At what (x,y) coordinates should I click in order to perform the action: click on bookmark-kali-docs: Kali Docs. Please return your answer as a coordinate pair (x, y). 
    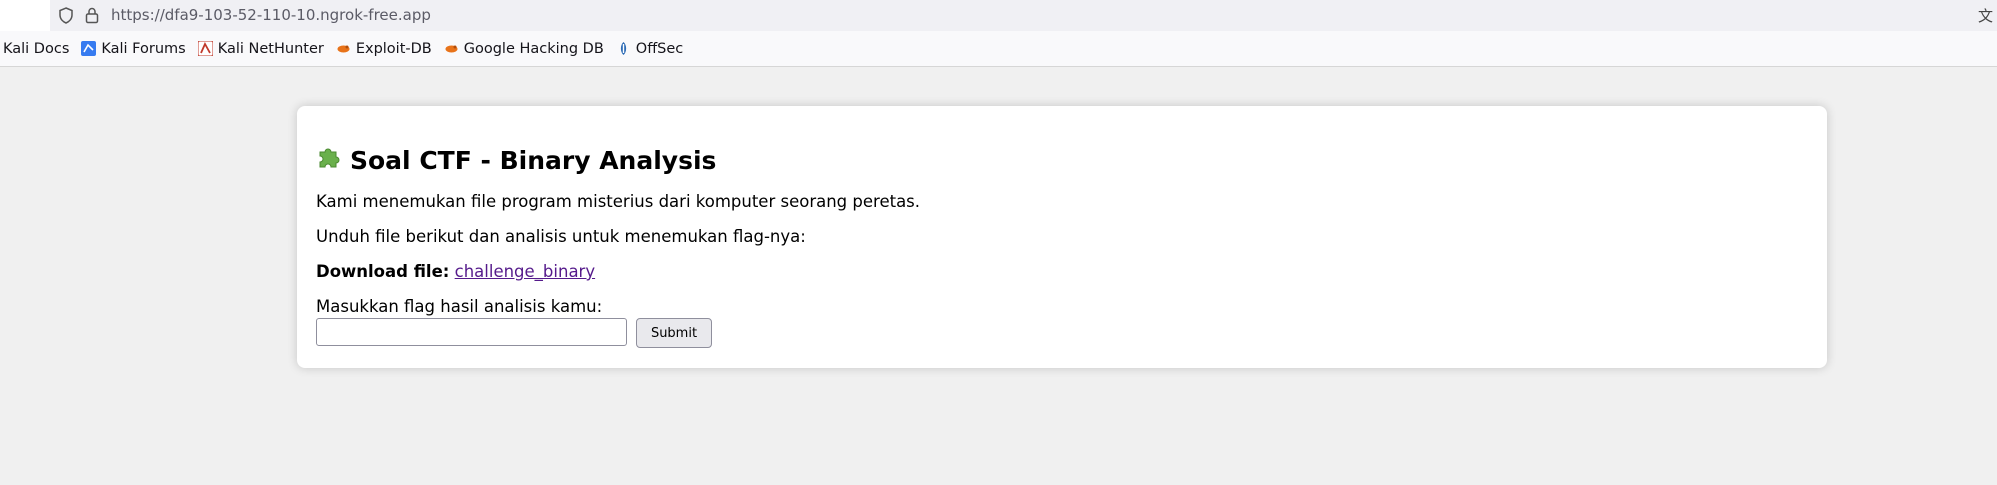
    Looking at the image, I should click on (36, 49).